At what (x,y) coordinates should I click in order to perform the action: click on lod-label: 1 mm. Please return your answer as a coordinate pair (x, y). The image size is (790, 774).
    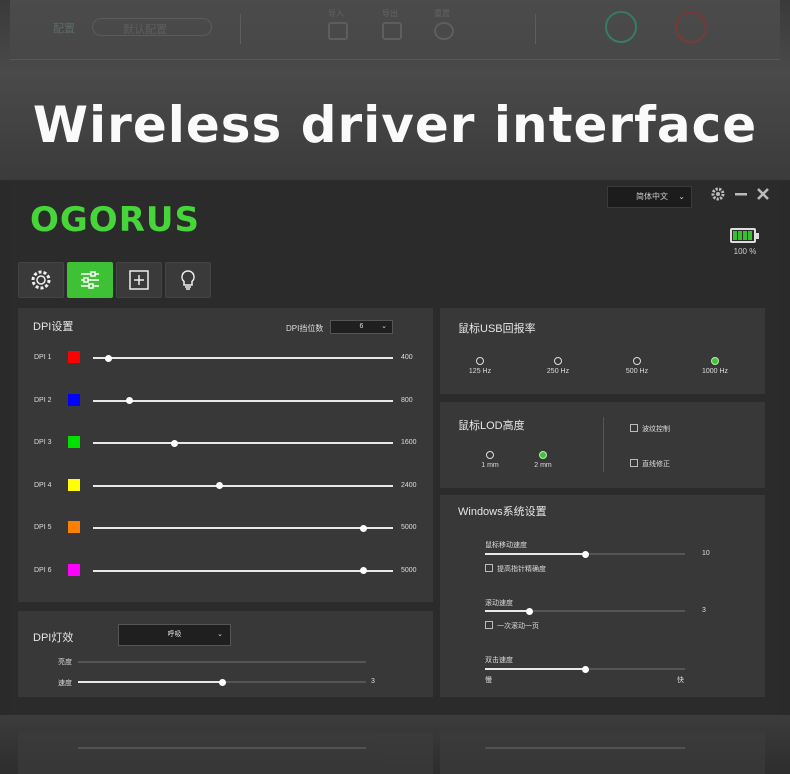
    Looking at the image, I should click on (490, 465).